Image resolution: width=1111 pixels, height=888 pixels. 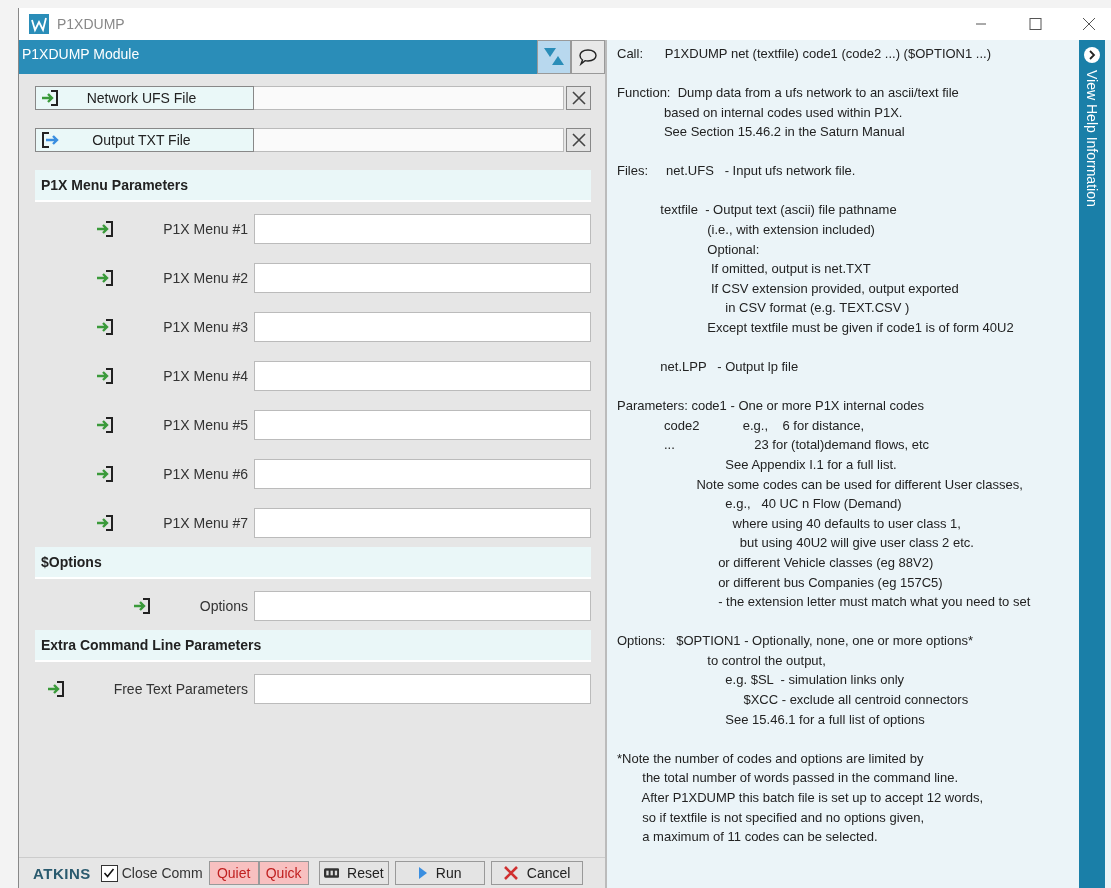 I want to click on file-select-button: Network UFS File, so click(x=144, y=98).